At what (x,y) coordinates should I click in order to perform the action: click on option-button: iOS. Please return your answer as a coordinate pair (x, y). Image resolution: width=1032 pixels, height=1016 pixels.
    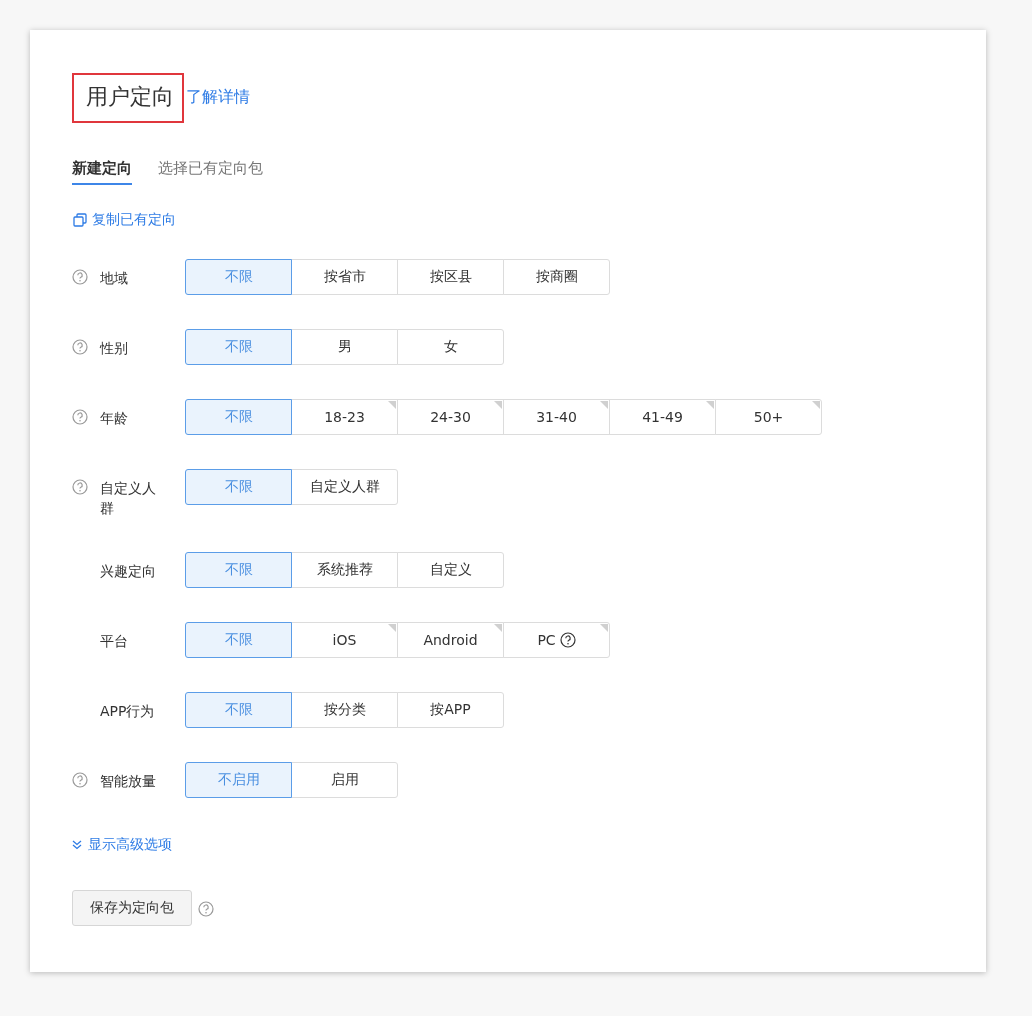
    Looking at the image, I should click on (344, 640).